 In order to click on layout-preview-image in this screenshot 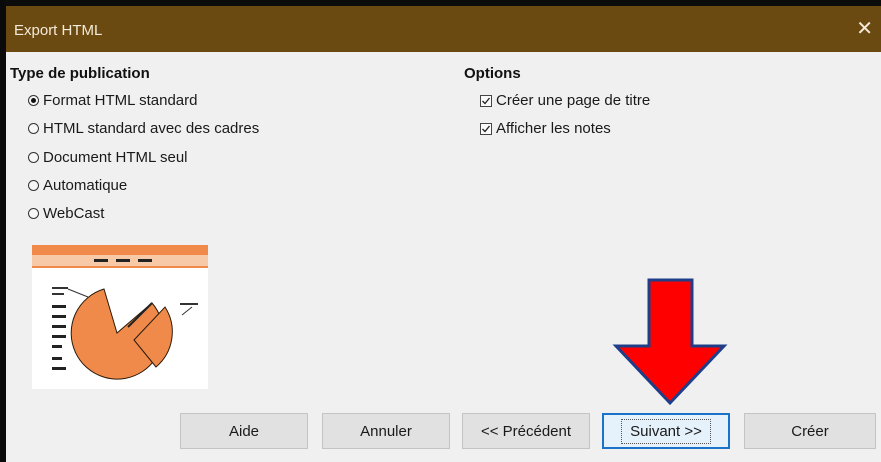, I will do `click(120, 317)`.